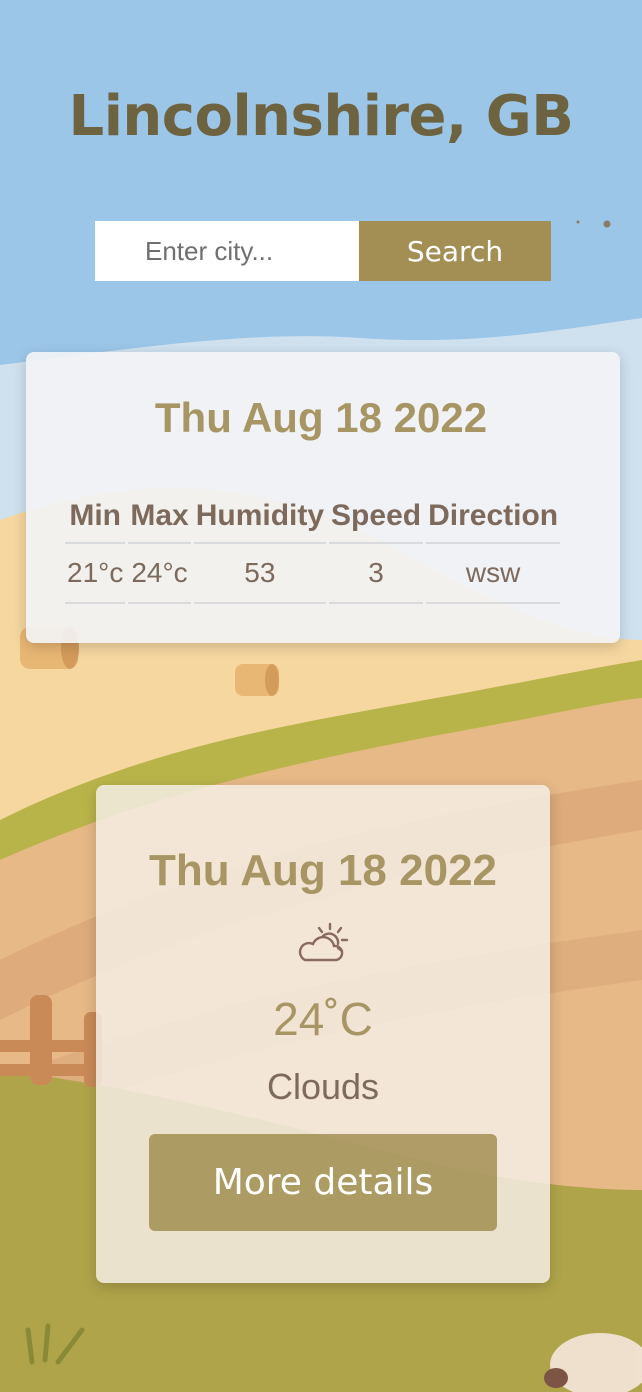 The height and width of the screenshot is (1392, 642). I want to click on column-header-max: Max, so click(159, 517).